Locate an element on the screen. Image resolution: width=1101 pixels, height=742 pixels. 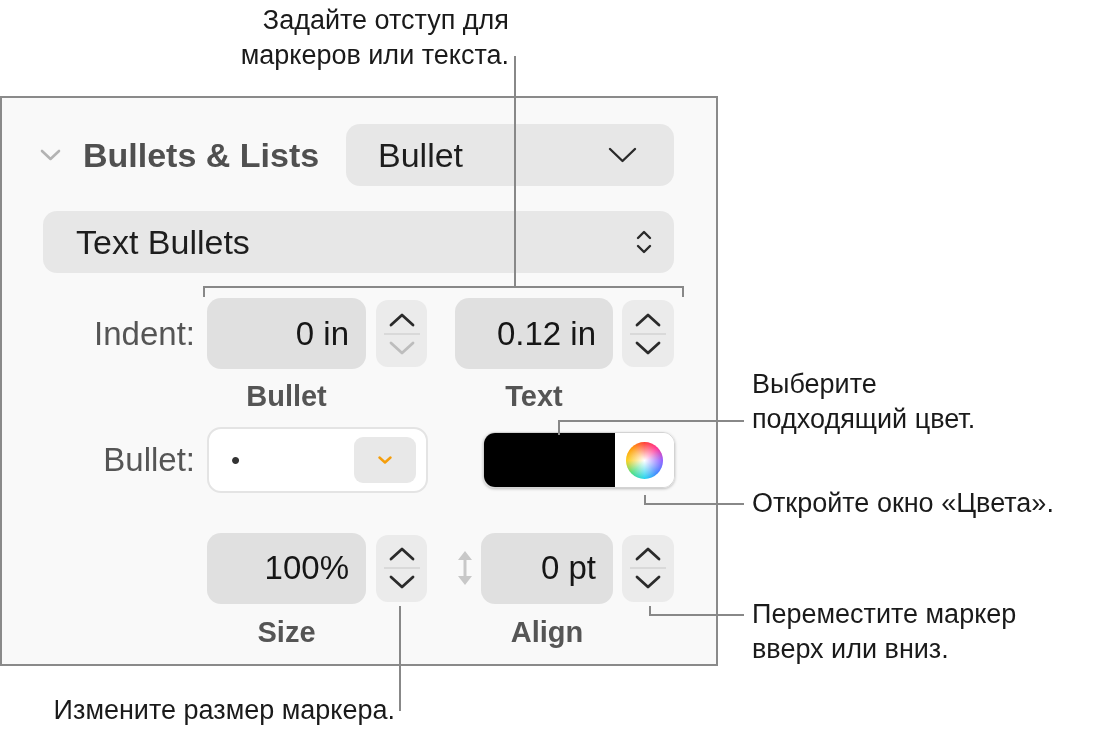
field-caption: Align is located at coordinates (547, 632).